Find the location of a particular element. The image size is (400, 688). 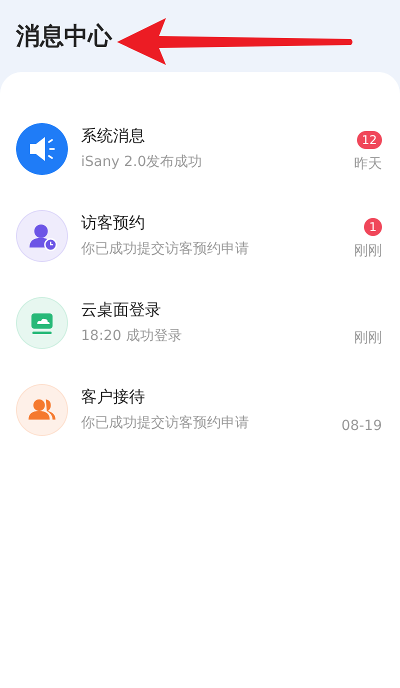

page-title: 消息中心 is located at coordinates (64, 36).